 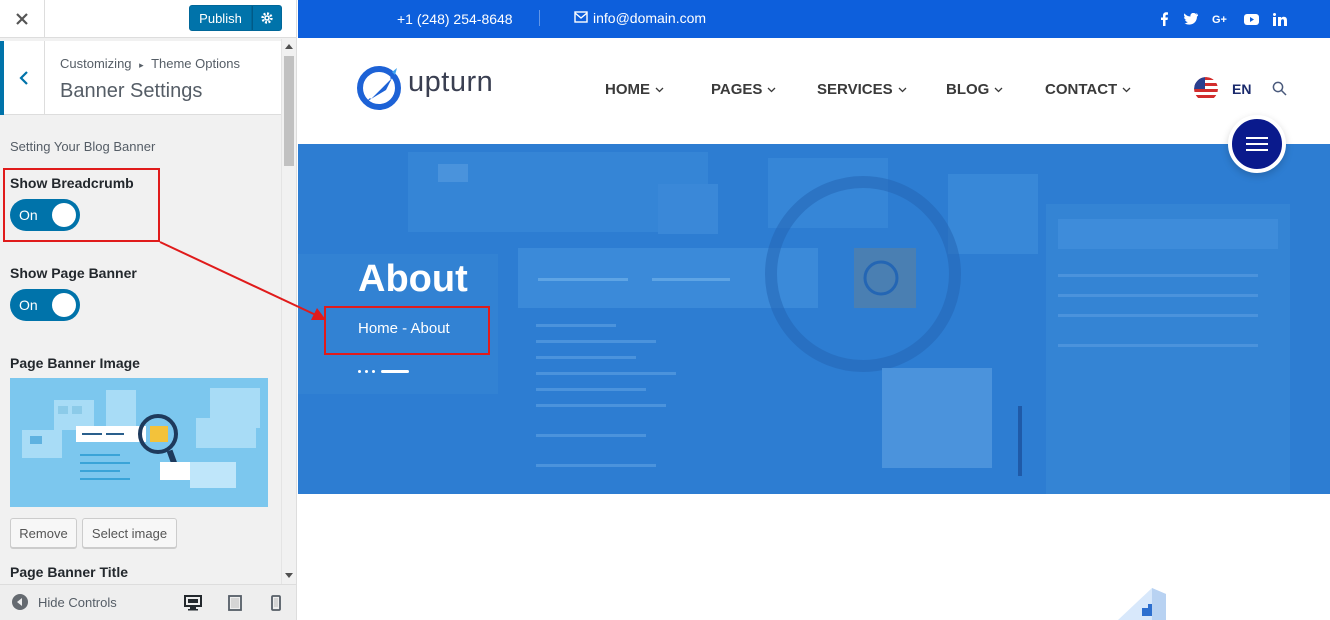 I want to click on chevron-left-icon, so click(x=23, y=78).